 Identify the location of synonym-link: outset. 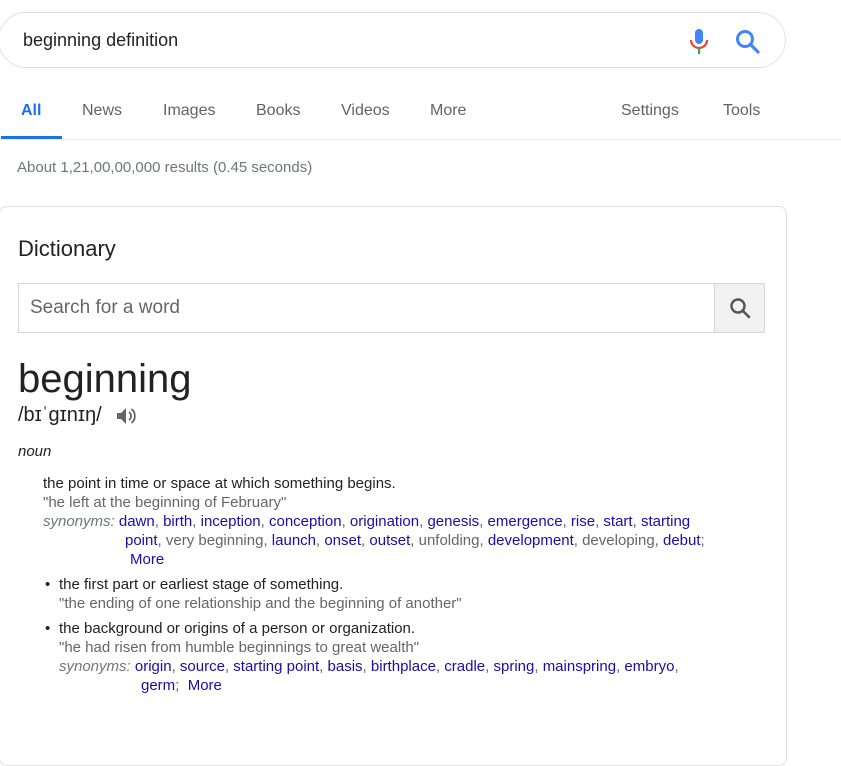
(389, 540).